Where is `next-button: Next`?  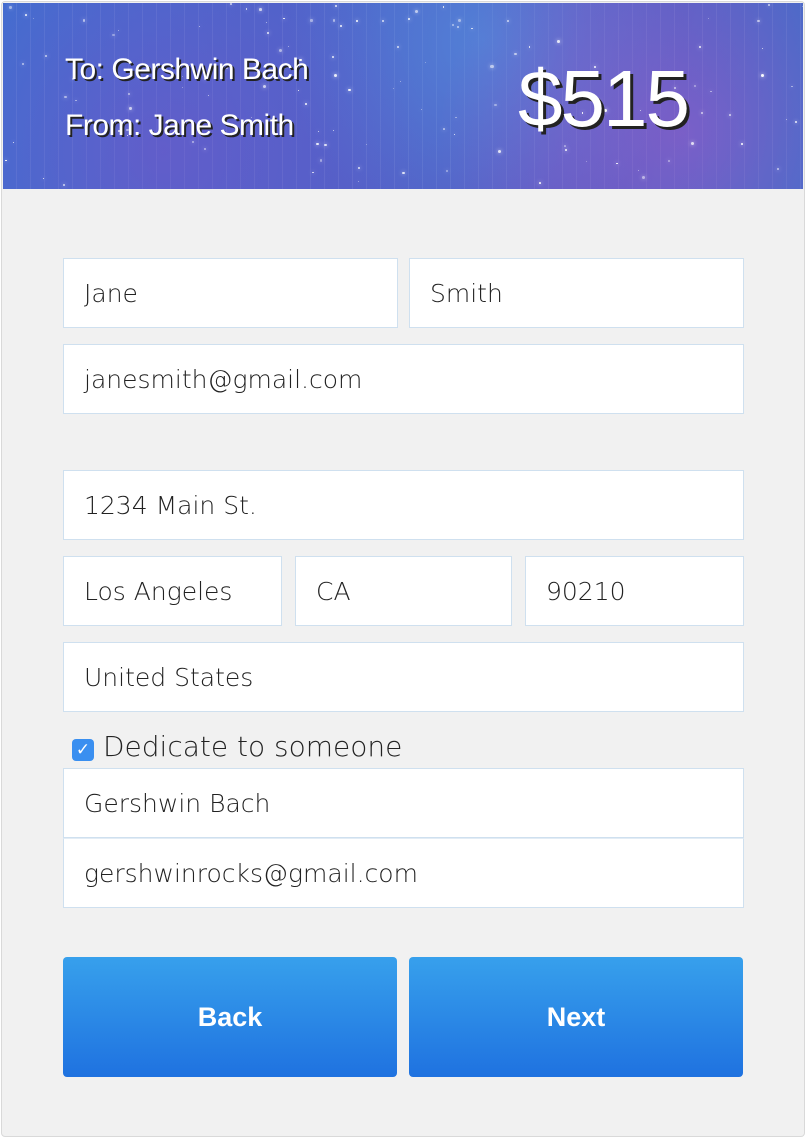 next-button: Next is located at coordinates (576, 1017).